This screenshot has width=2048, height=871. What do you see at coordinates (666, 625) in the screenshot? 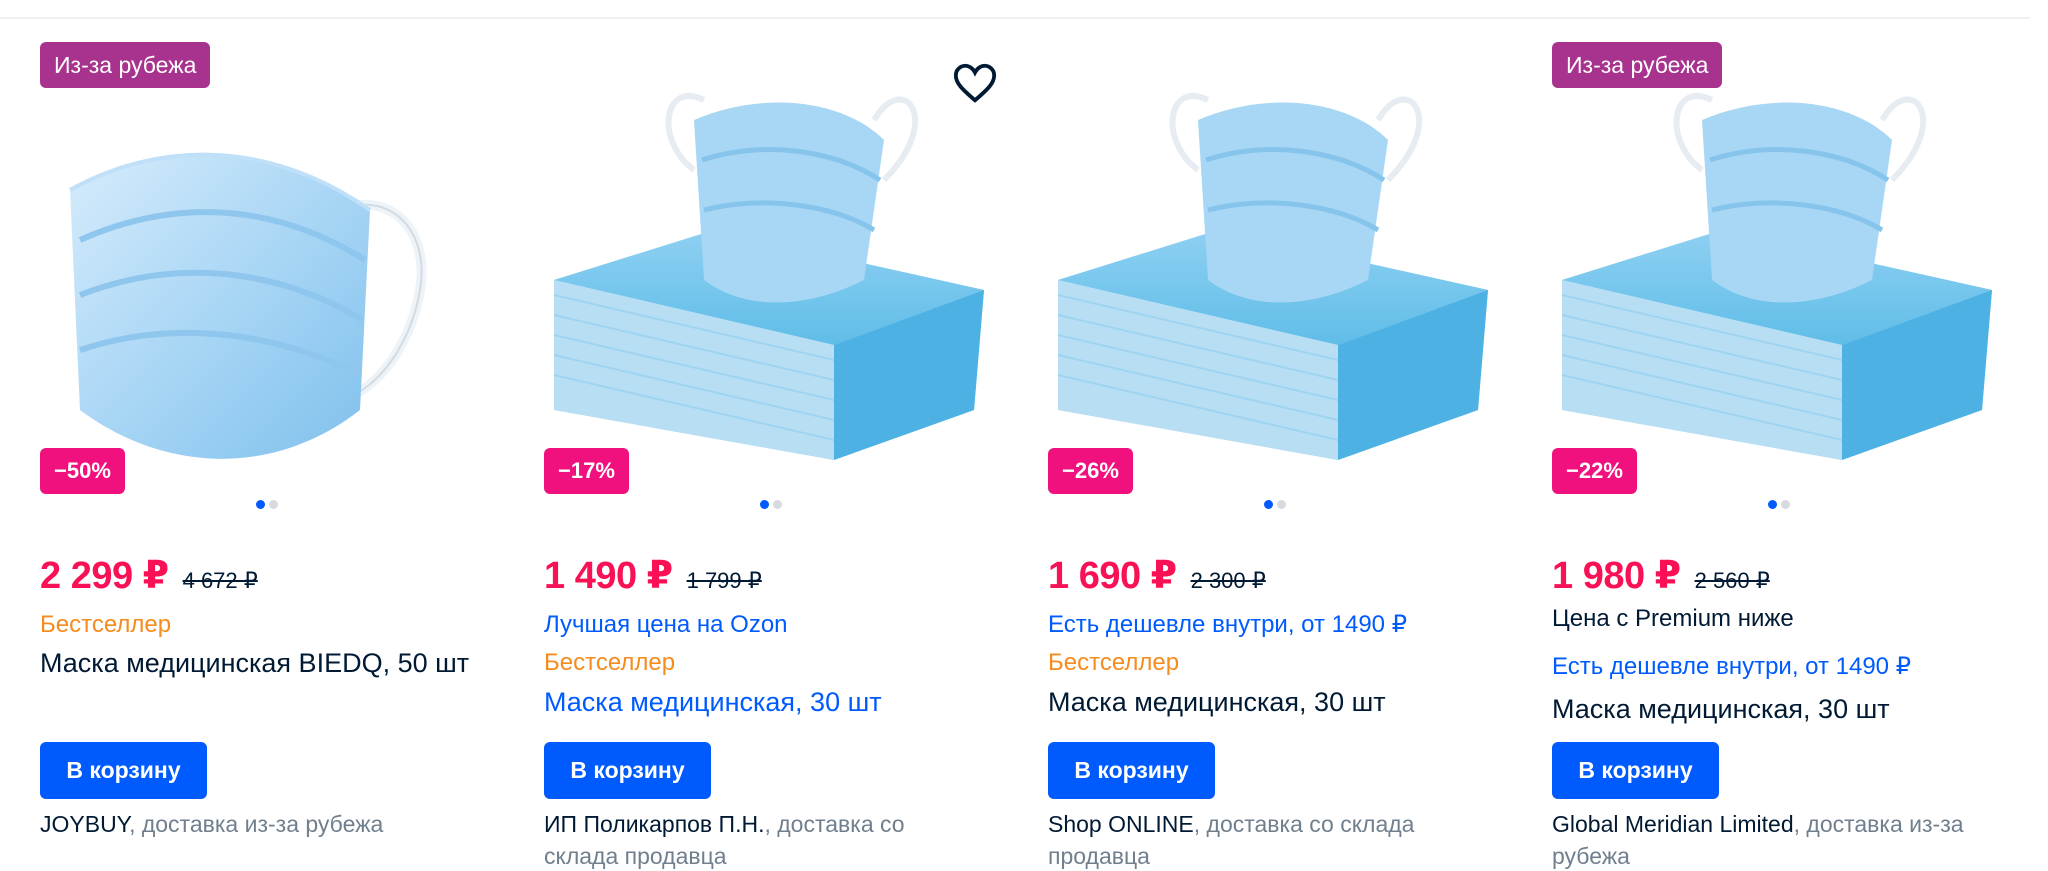
I see `best-price-label: Лучшая цена на Ozon` at bounding box center [666, 625].